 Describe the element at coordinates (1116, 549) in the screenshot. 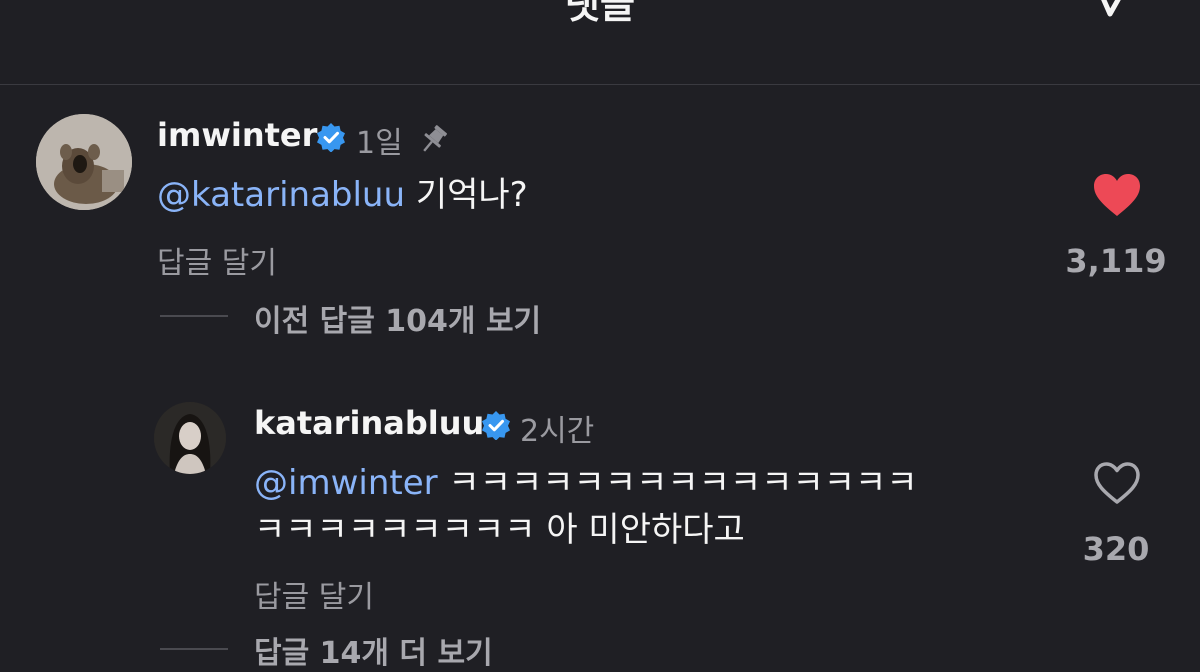

I see `like-count: 320` at that location.